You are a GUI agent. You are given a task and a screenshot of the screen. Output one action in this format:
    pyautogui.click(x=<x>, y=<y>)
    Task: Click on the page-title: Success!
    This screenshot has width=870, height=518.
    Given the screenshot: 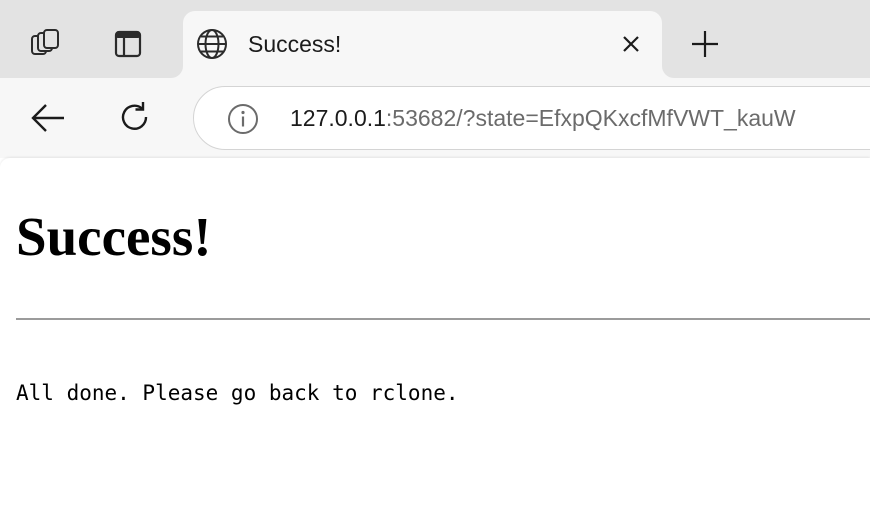 What is the action you would take?
    pyautogui.click(x=114, y=236)
    